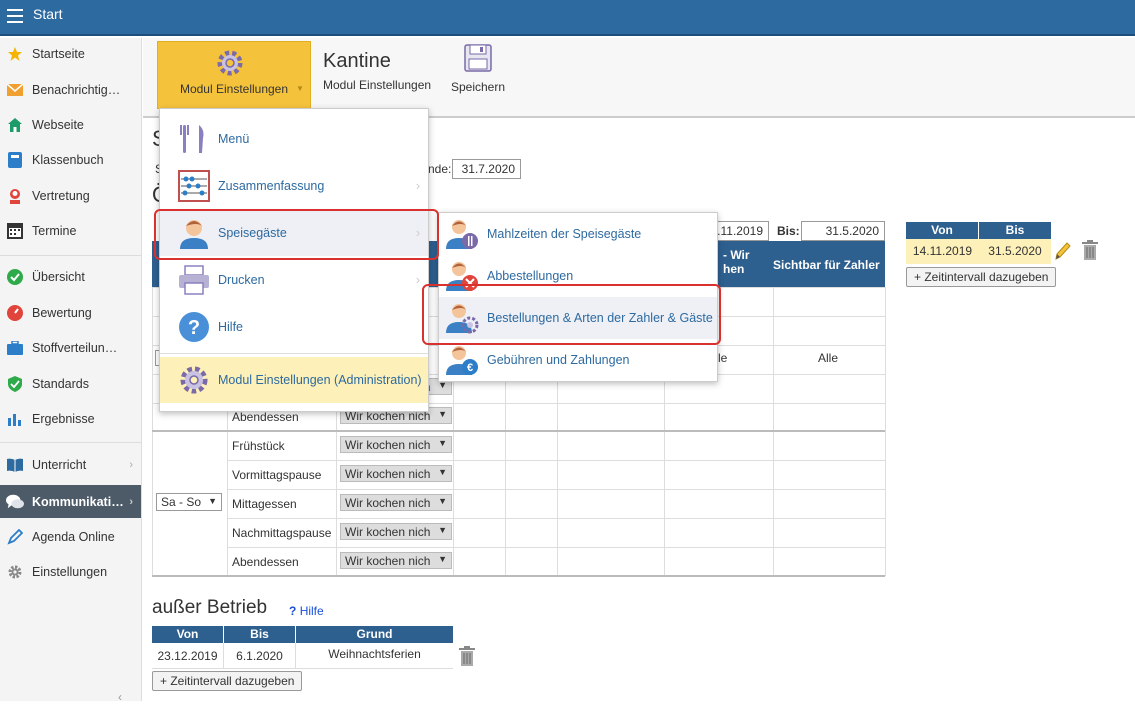 The width and height of the screenshot is (1135, 704). What do you see at coordinates (15, 502) in the screenshot?
I see `chat-icon` at bounding box center [15, 502].